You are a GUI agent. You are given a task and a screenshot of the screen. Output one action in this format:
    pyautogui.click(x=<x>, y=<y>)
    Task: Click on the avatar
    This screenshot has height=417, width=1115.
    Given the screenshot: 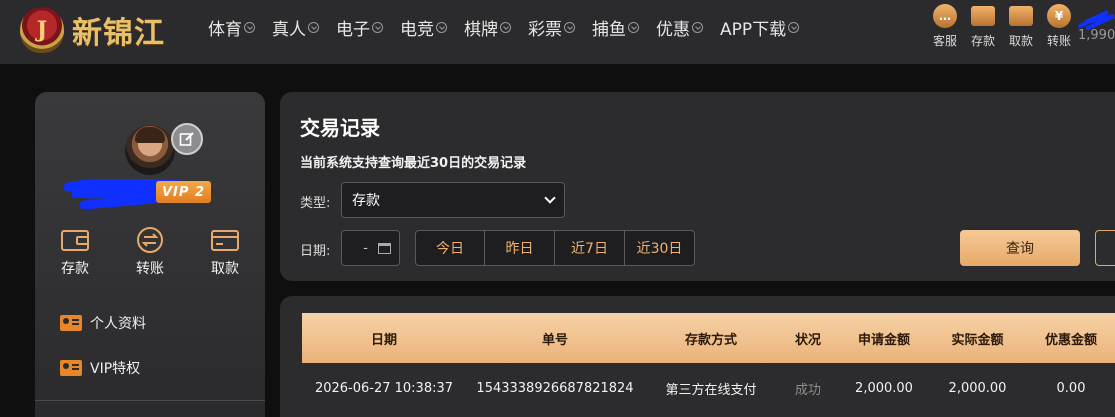 What is the action you would take?
    pyautogui.click(x=150, y=150)
    